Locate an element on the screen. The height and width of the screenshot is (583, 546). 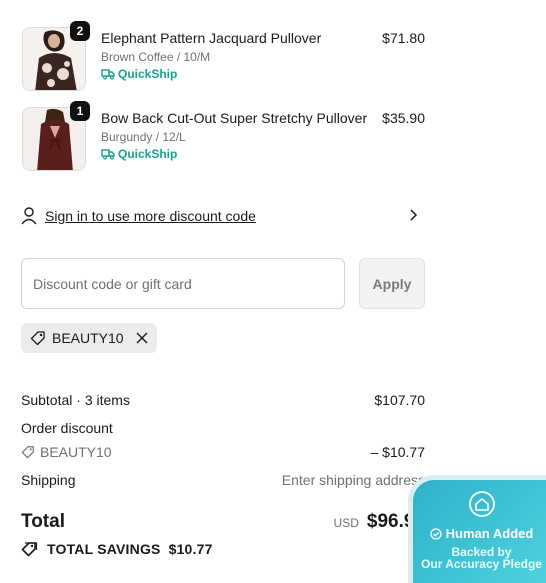
pledge-title: Human Added is located at coordinates (479, 533).